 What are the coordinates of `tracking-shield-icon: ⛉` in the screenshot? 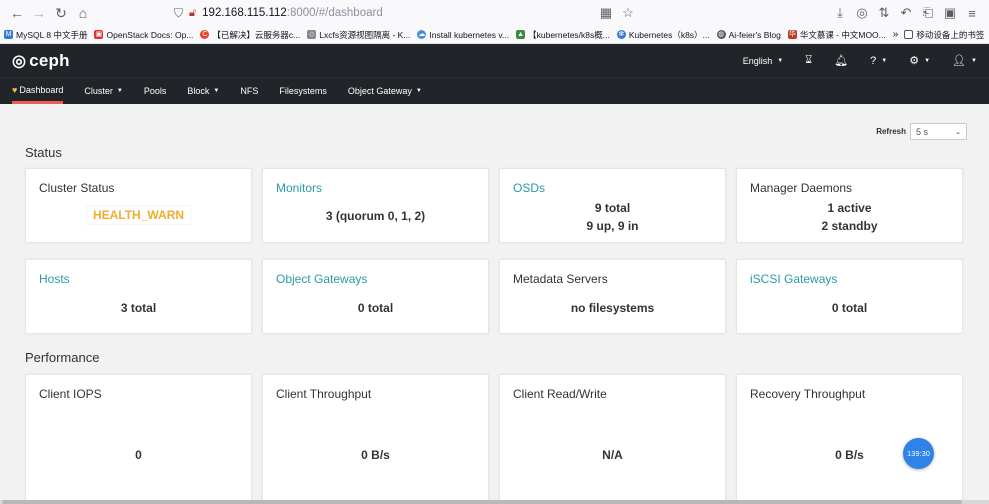 It's located at (178, 13).